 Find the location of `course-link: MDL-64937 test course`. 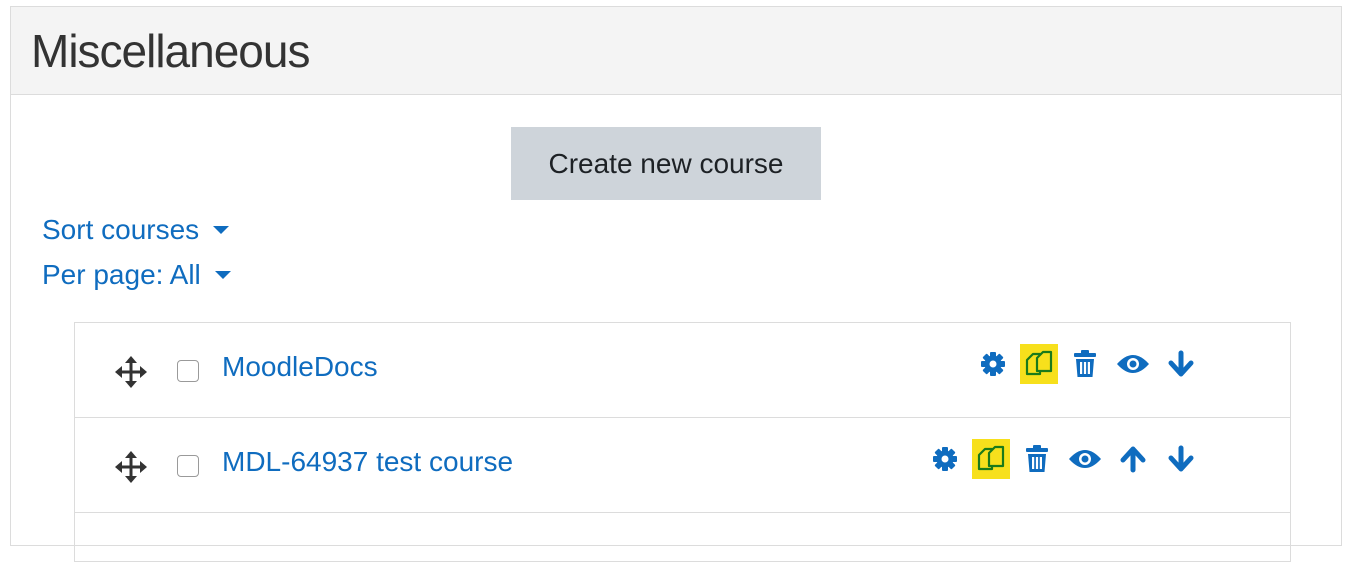

course-link: MDL-64937 test course is located at coordinates (367, 462).